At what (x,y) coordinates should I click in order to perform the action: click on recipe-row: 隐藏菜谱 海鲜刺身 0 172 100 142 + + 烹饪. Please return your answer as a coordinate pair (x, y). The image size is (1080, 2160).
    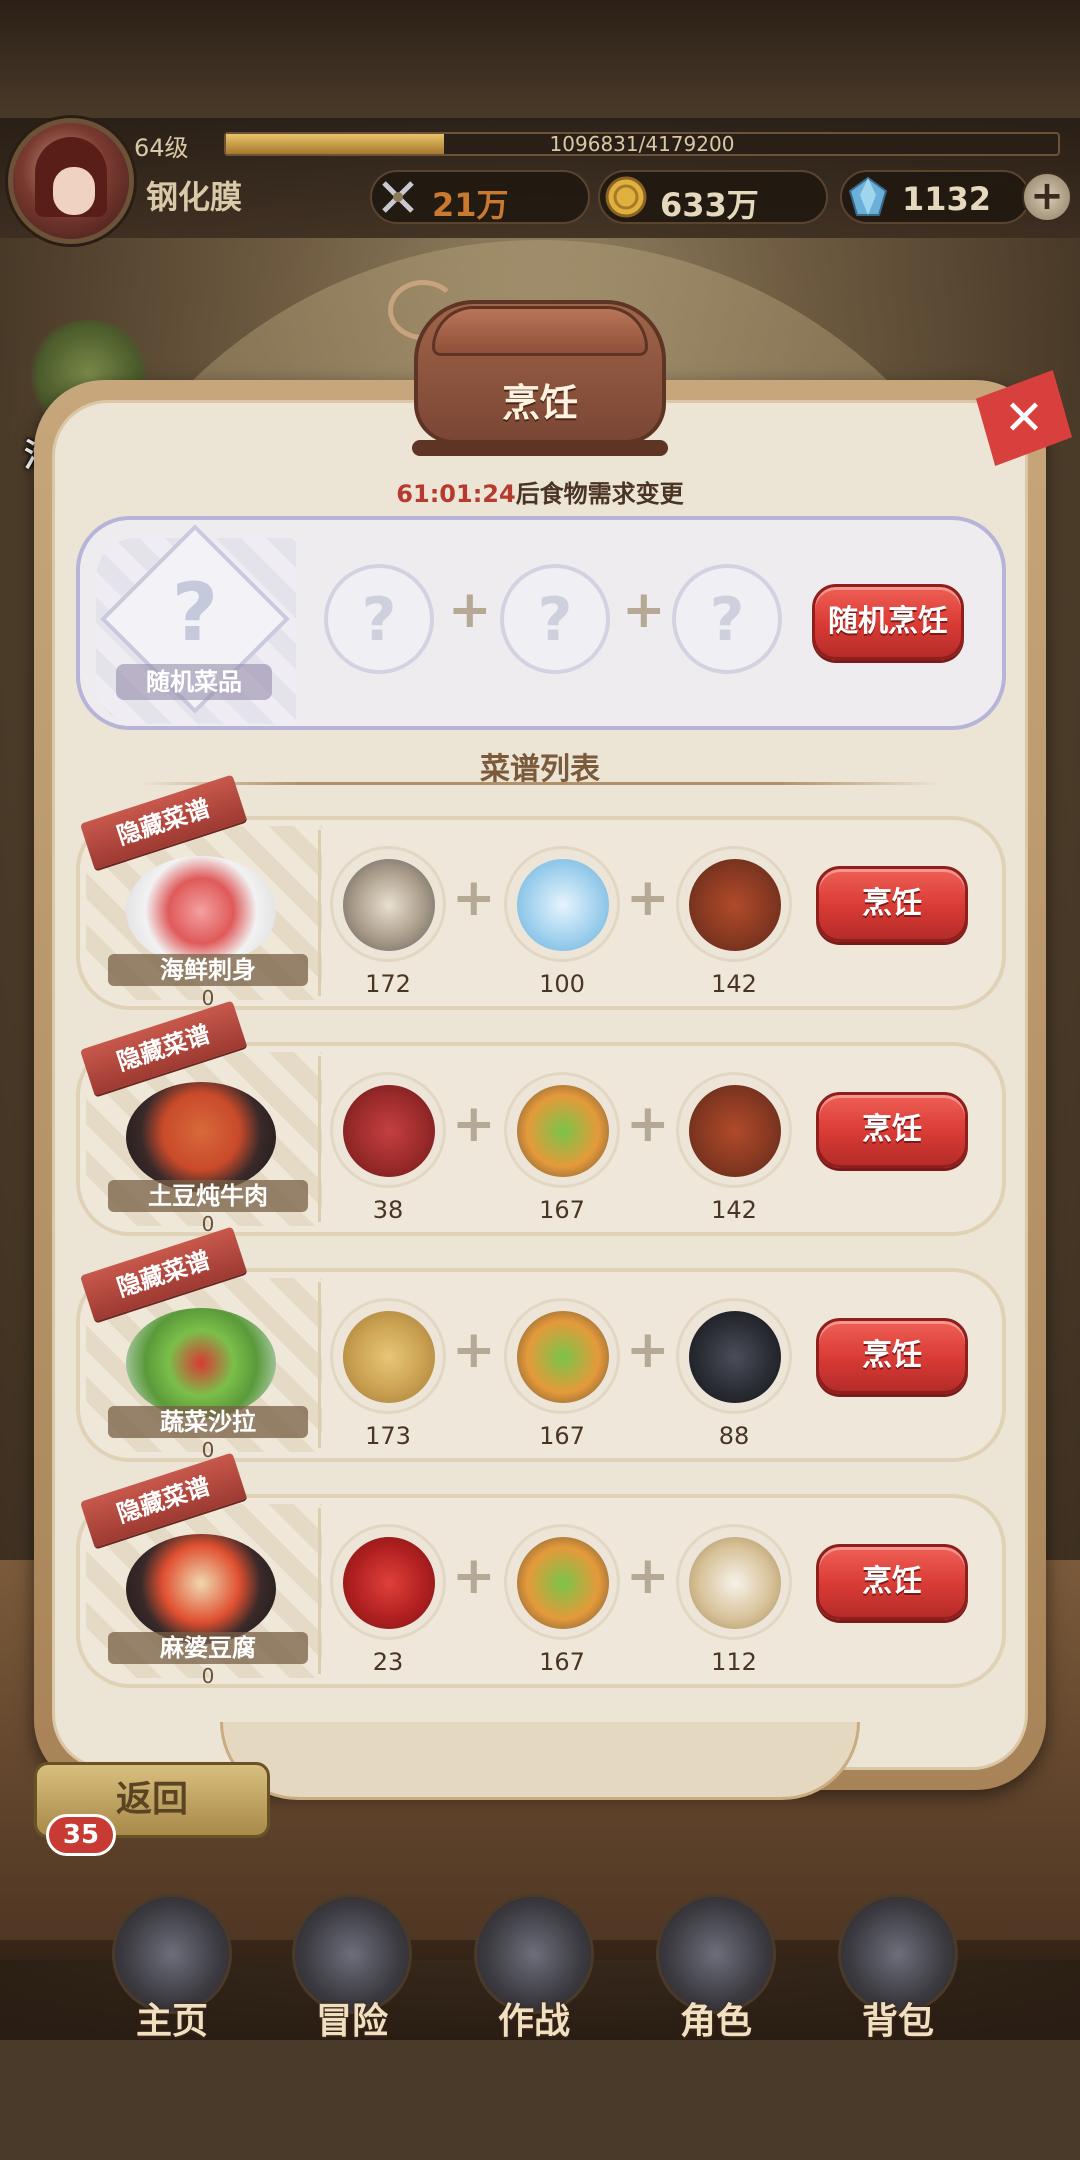
    Looking at the image, I should click on (541, 892).